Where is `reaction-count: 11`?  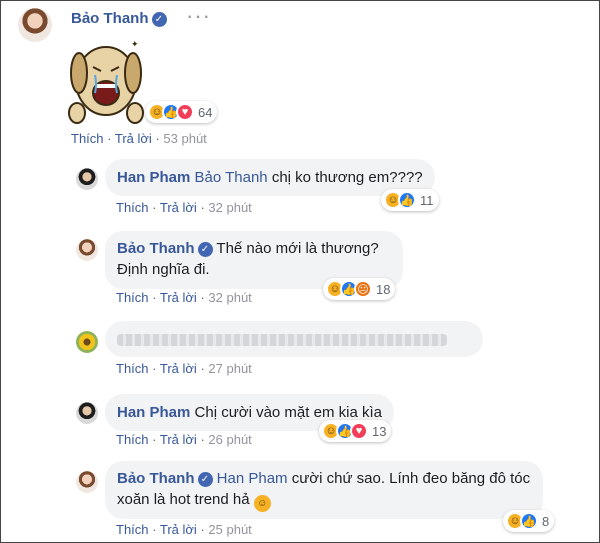
reaction-count: 11 is located at coordinates (427, 200).